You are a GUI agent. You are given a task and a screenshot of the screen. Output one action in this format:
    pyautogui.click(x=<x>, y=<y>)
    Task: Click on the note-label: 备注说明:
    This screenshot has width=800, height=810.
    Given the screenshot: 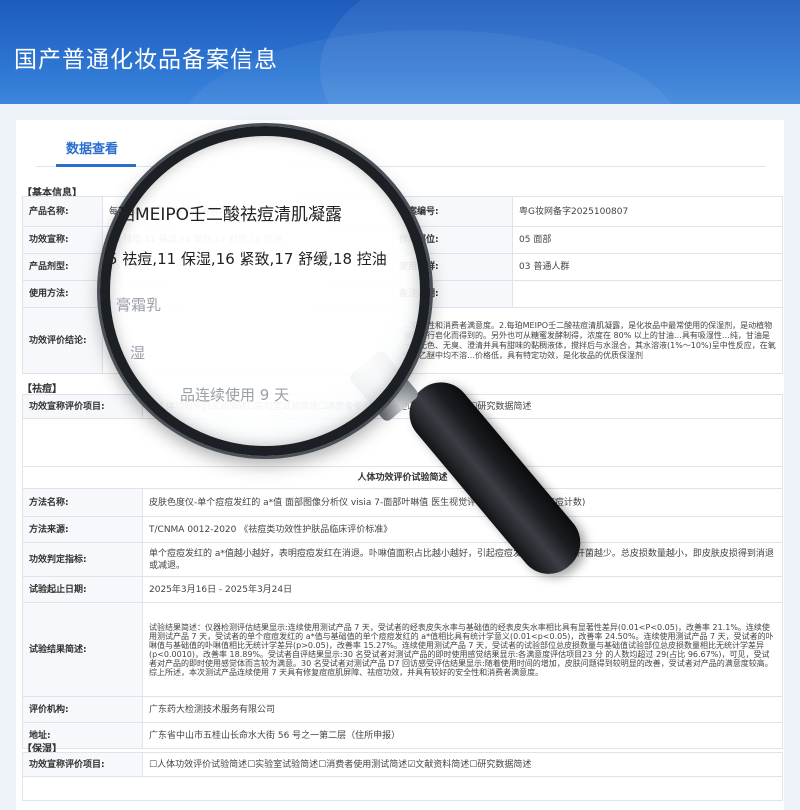 What is the action you would take?
    pyautogui.click(x=452, y=294)
    